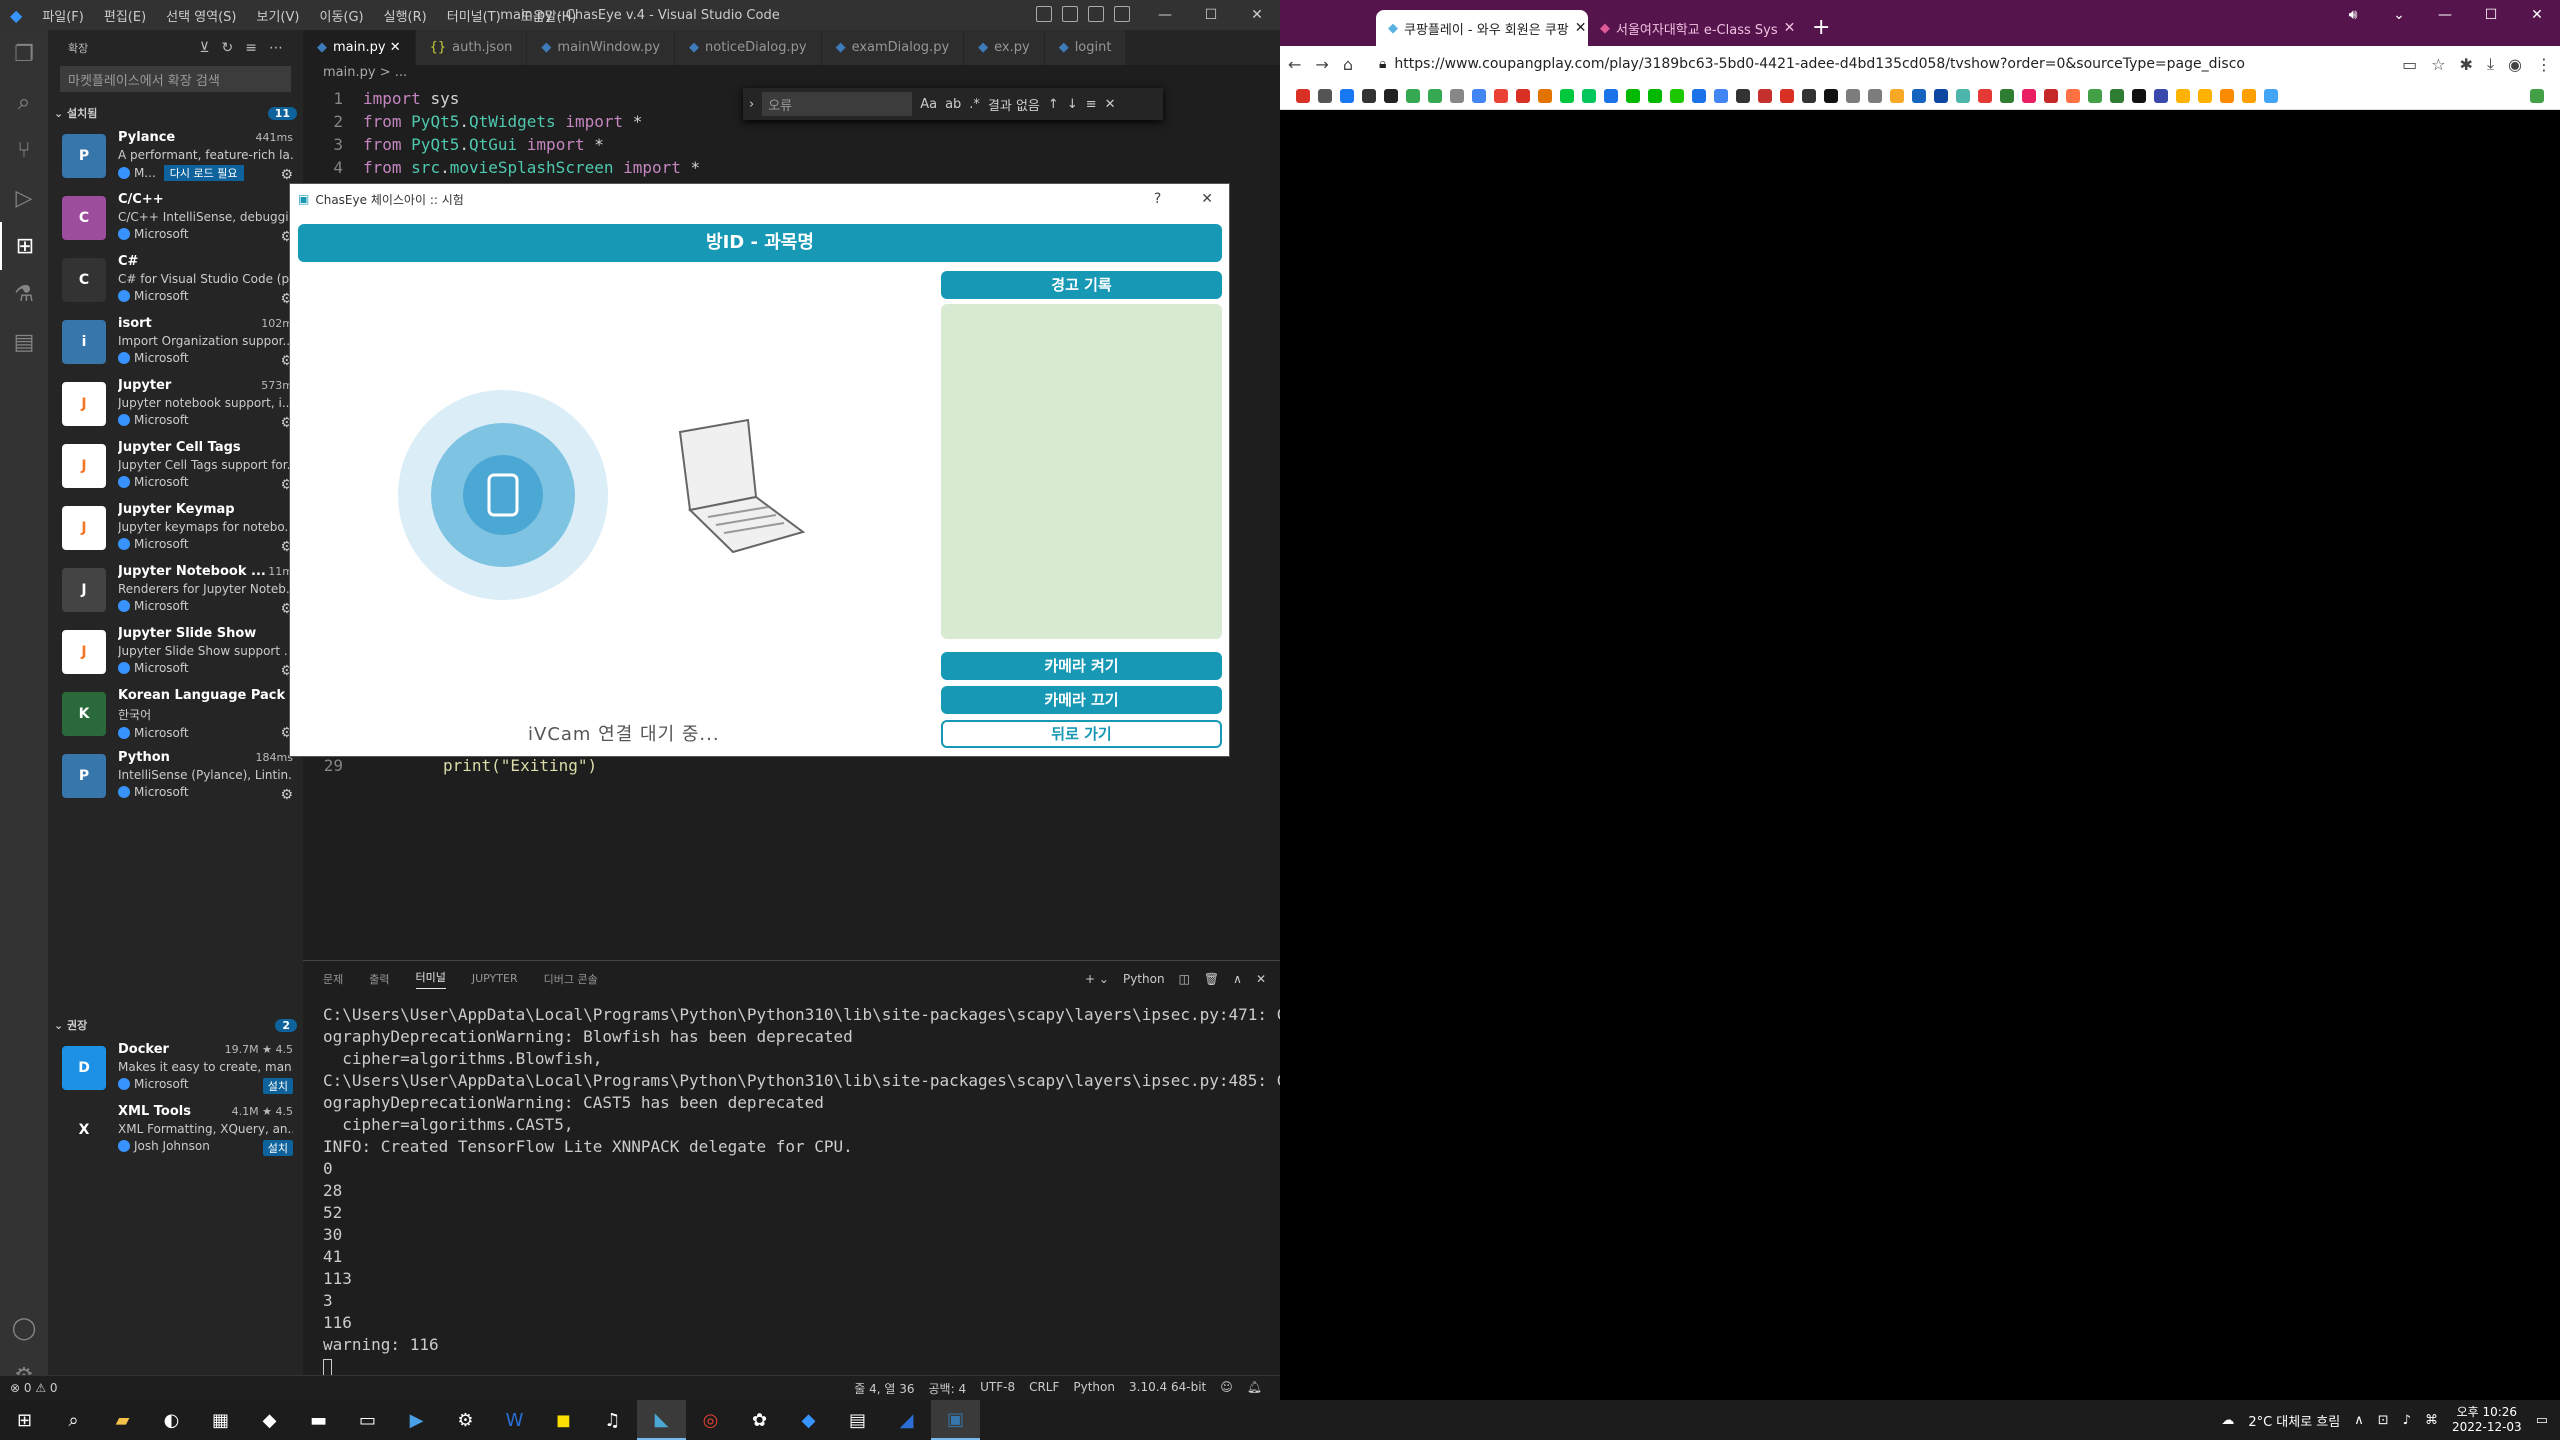 The height and width of the screenshot is (1440, 2560). I want to click on warning-log-button: 경고 기록, so click(1081, 285).